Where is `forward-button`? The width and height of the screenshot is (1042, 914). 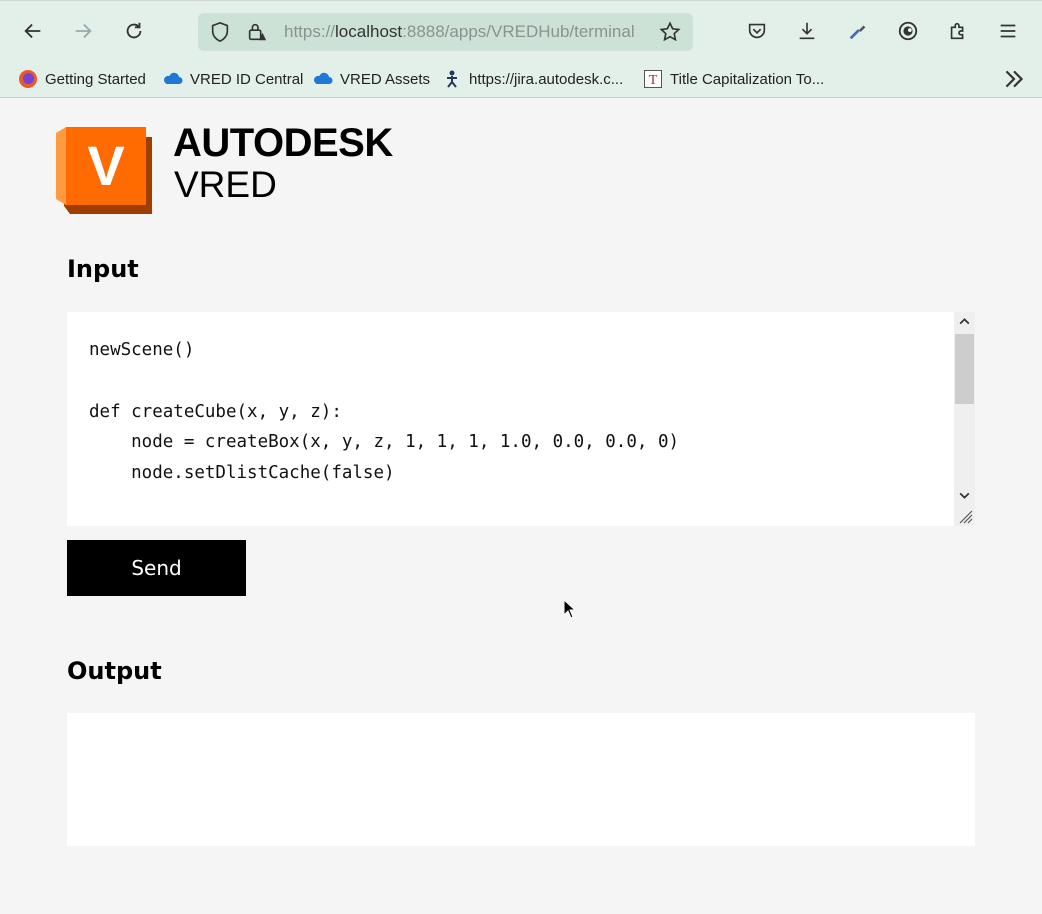 forward-button is located at coordinates (83, 31).